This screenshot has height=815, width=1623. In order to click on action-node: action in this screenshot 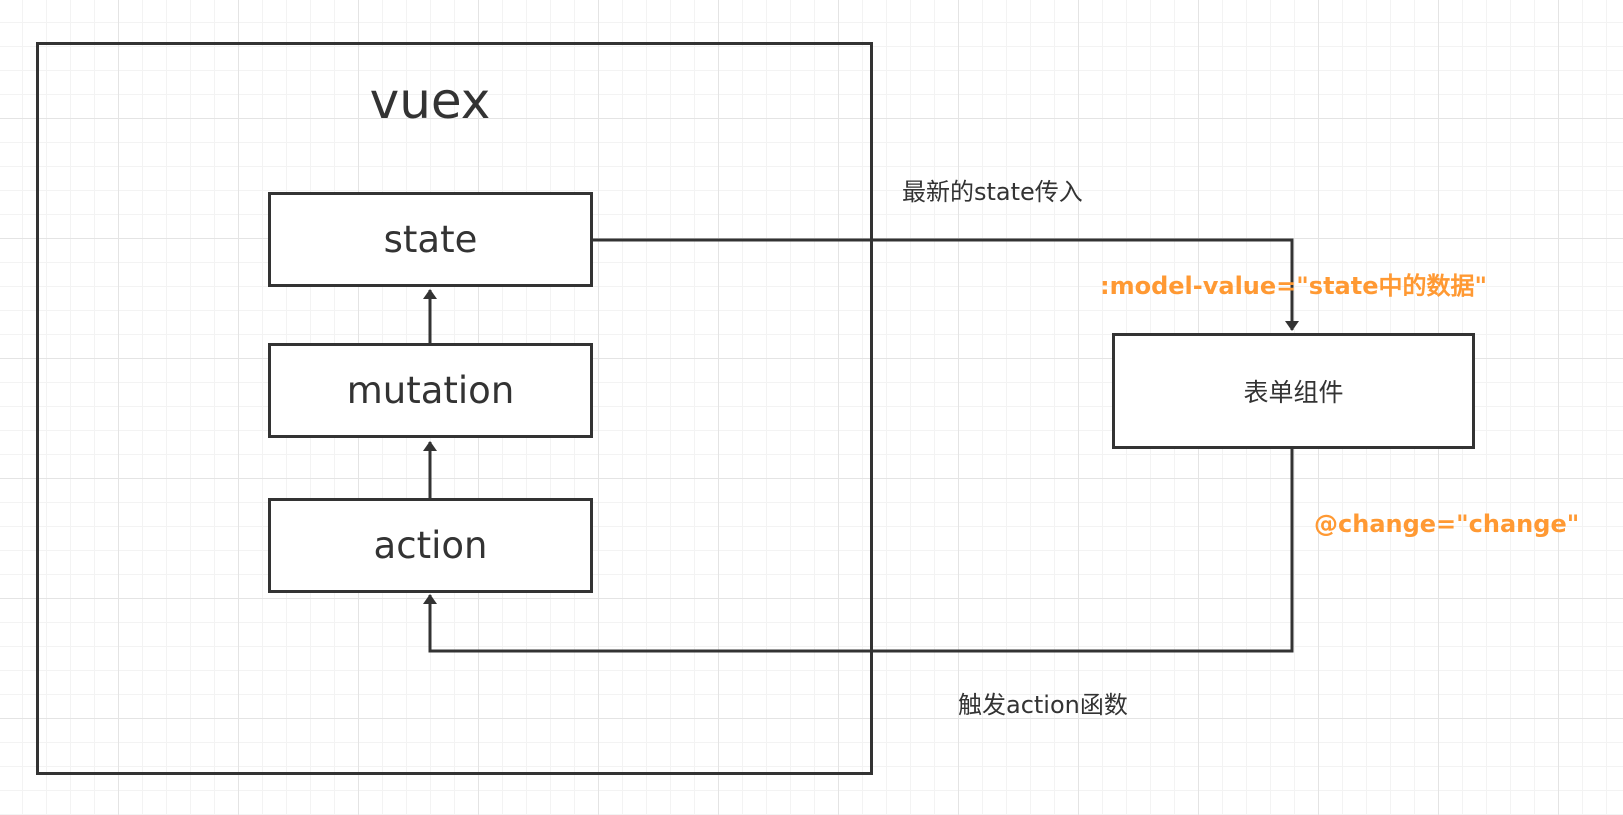, I will do `click(430, 545)`.